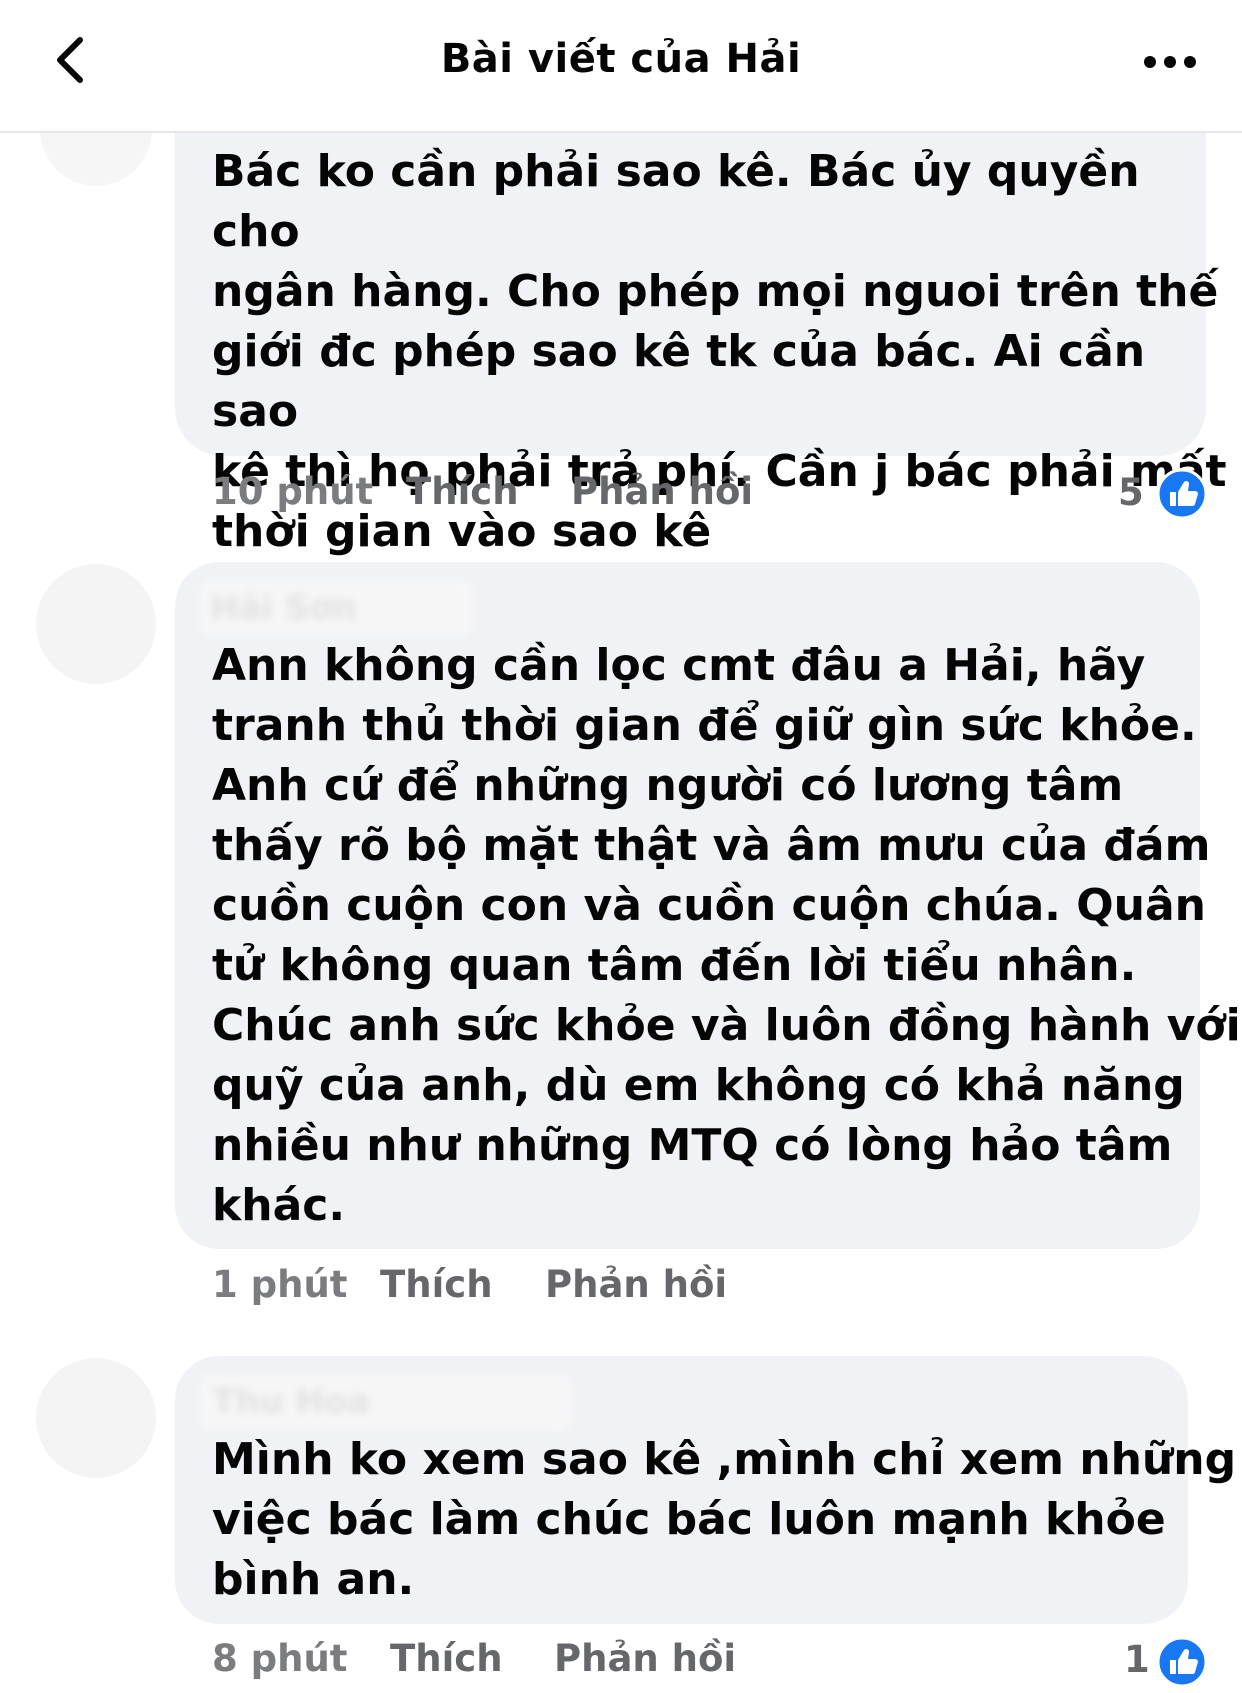 This screenshot has height=1693, width=1242. I want to click on comment-time: 10 phút, so click(292, 491).